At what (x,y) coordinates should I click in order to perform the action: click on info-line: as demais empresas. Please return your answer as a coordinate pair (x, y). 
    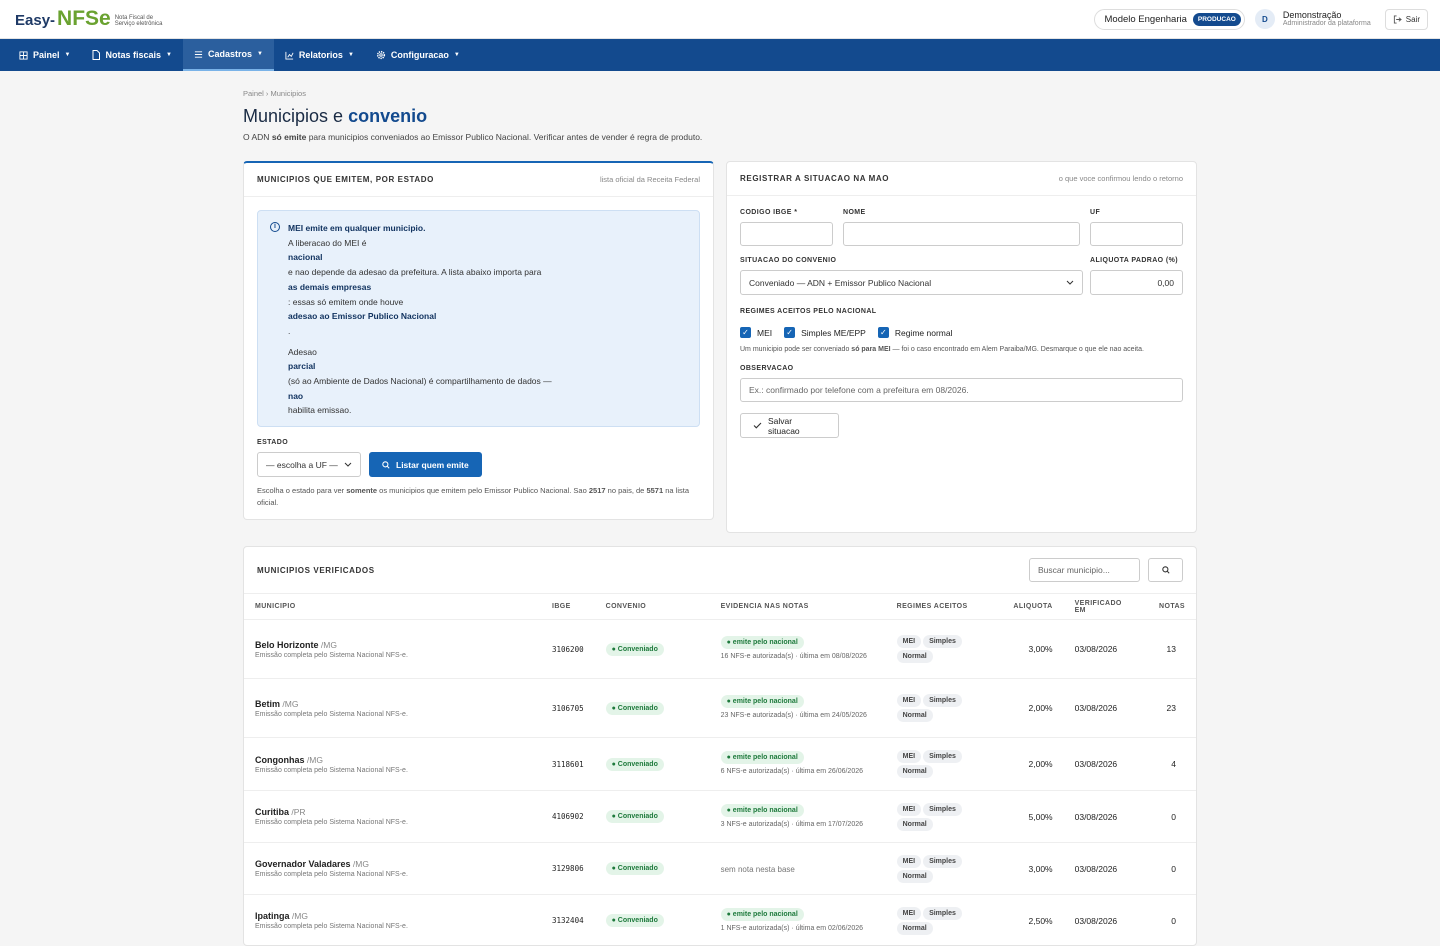
    Looking at the image, I should click on (487, 287).